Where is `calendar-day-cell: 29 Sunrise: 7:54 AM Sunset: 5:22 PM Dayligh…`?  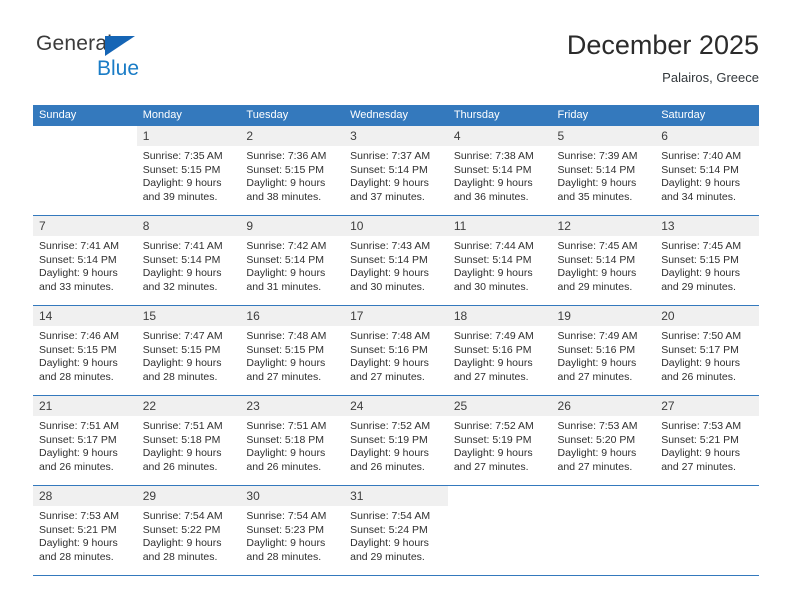
calendar-day-cell: 29 Sunrise: 7:54 AM Sunset: 5:22 PM Dayligh… is located at coordinates (188, 530).